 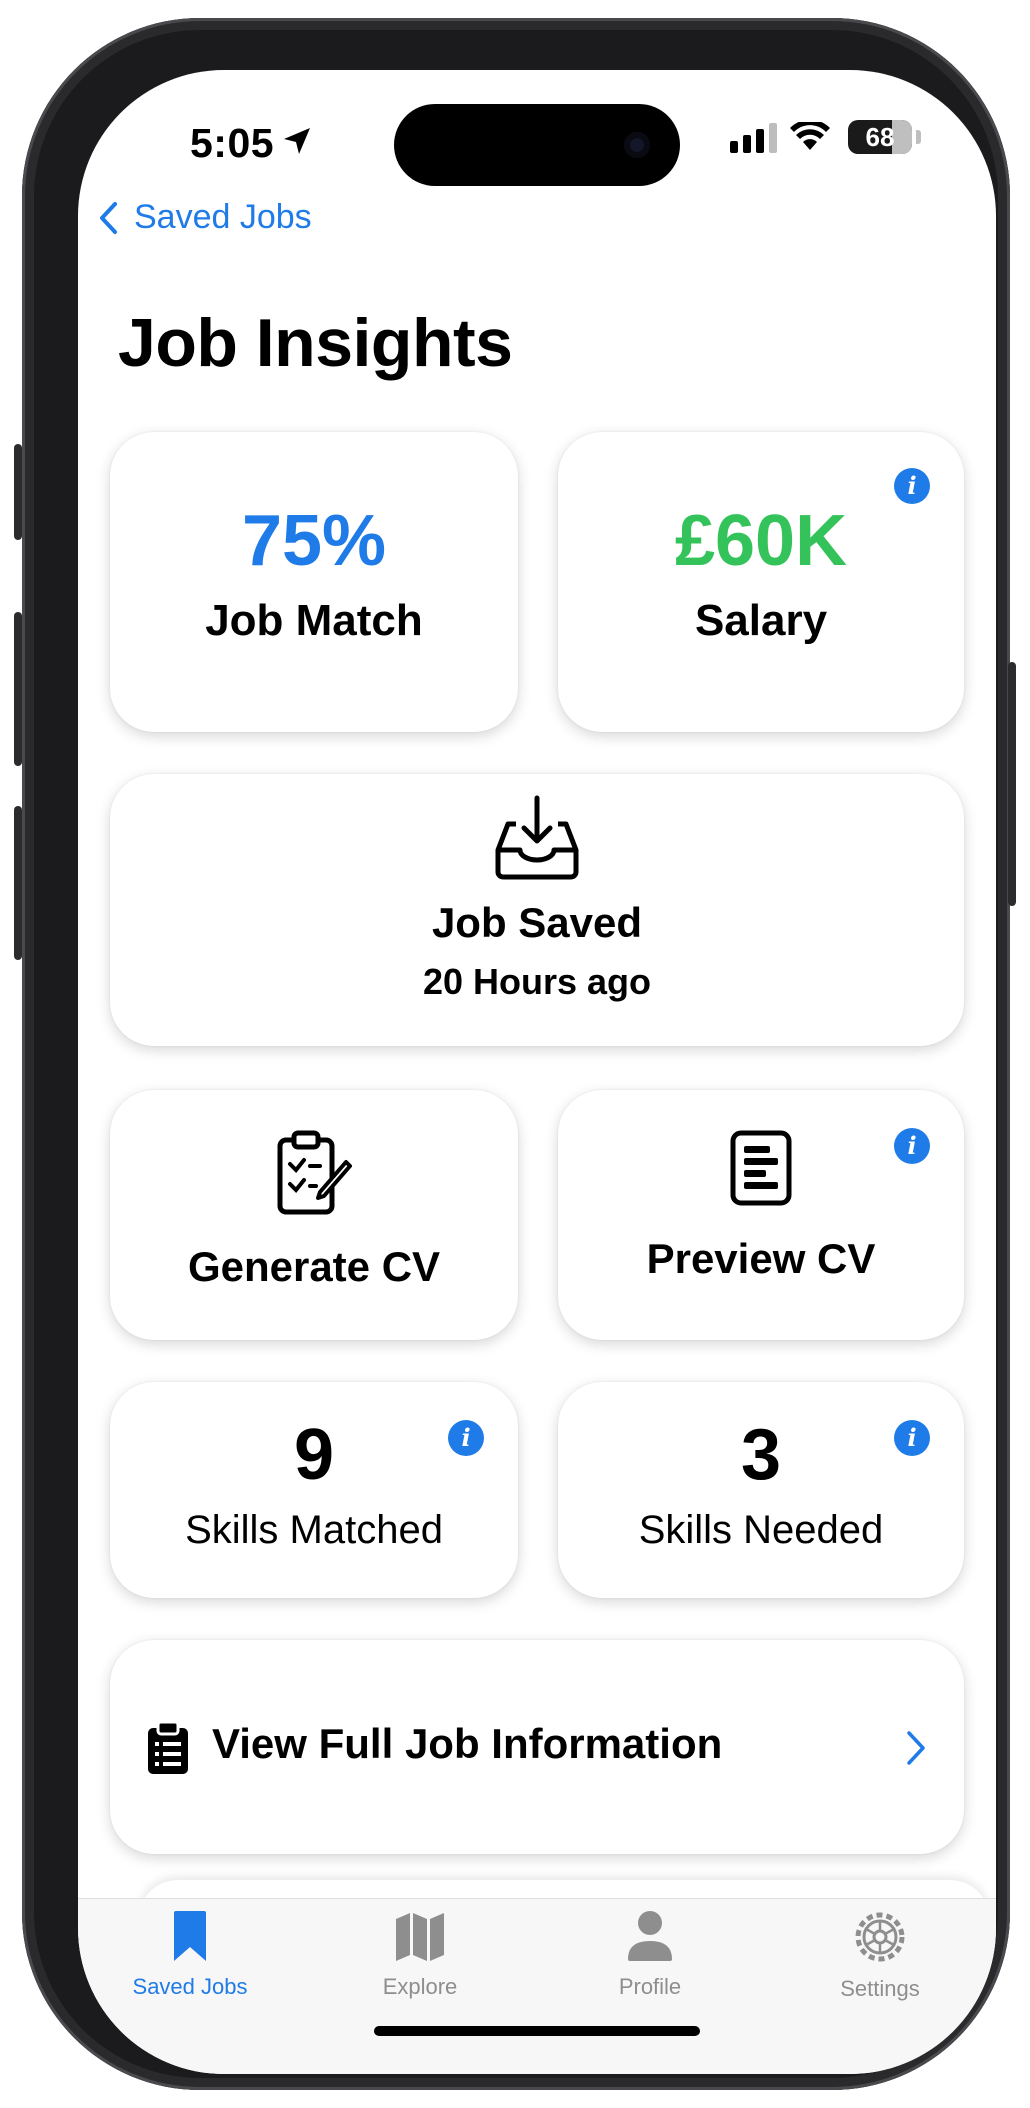 I want to click on wifi-icon, so click(x=810, y=136).